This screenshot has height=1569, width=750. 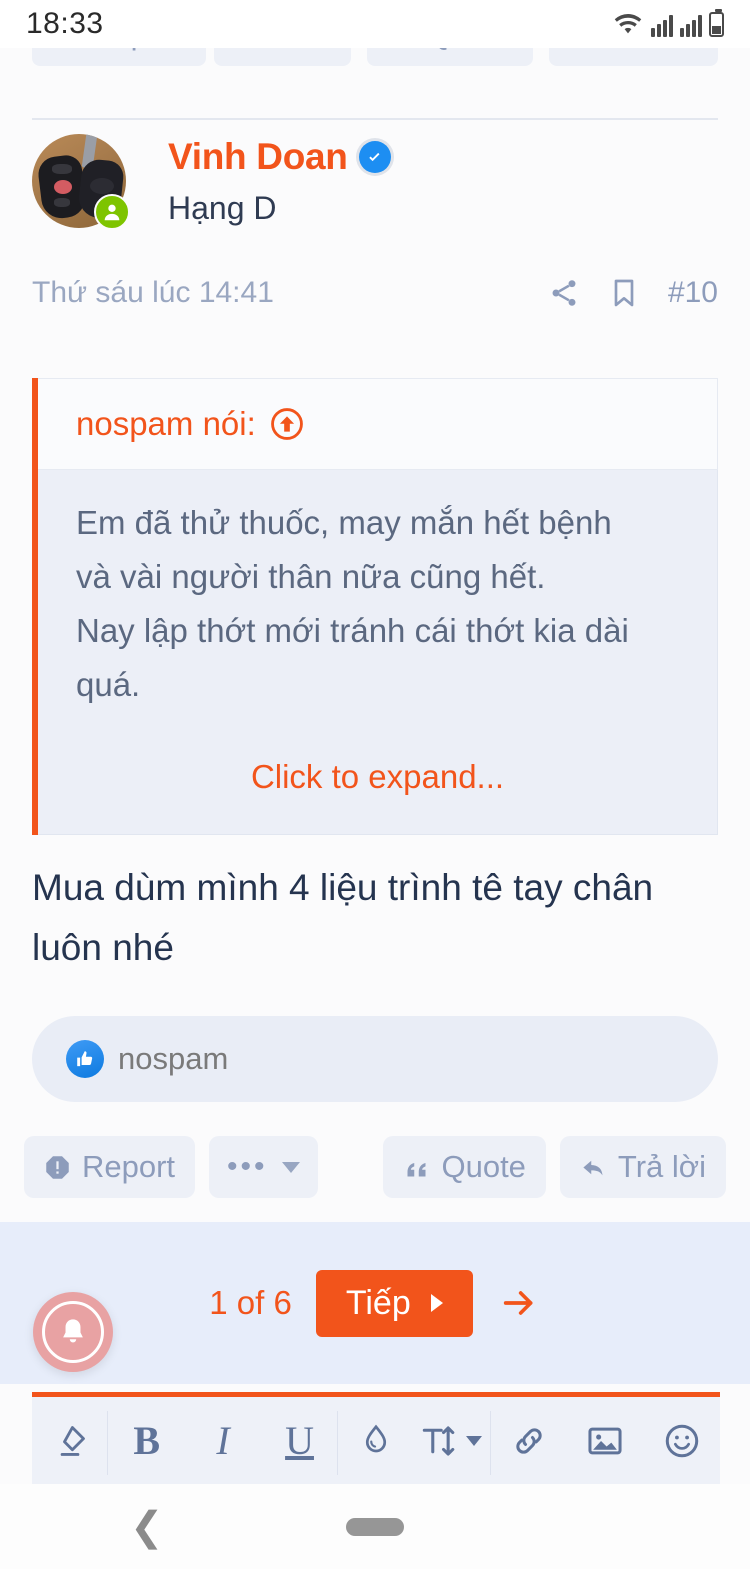 I want to click on quote-line: Nay lập thớt mới tránh cái thớt kia dài, so click(x=352, y=630).